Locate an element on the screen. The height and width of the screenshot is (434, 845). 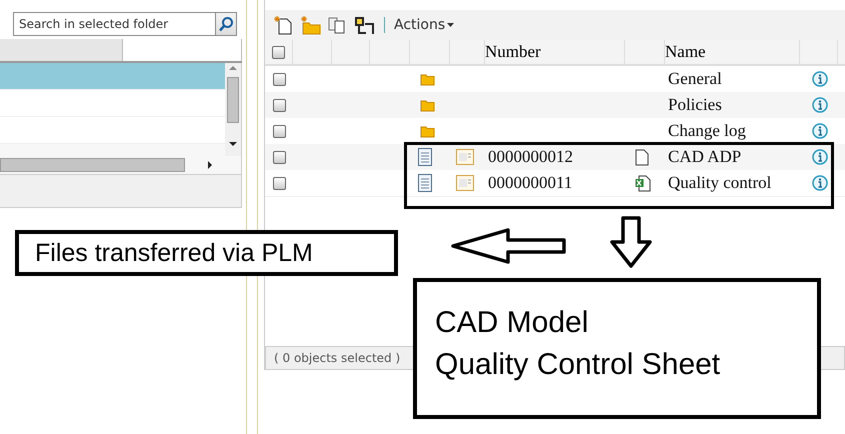
item-name: General is located at coordinates (732, 79).